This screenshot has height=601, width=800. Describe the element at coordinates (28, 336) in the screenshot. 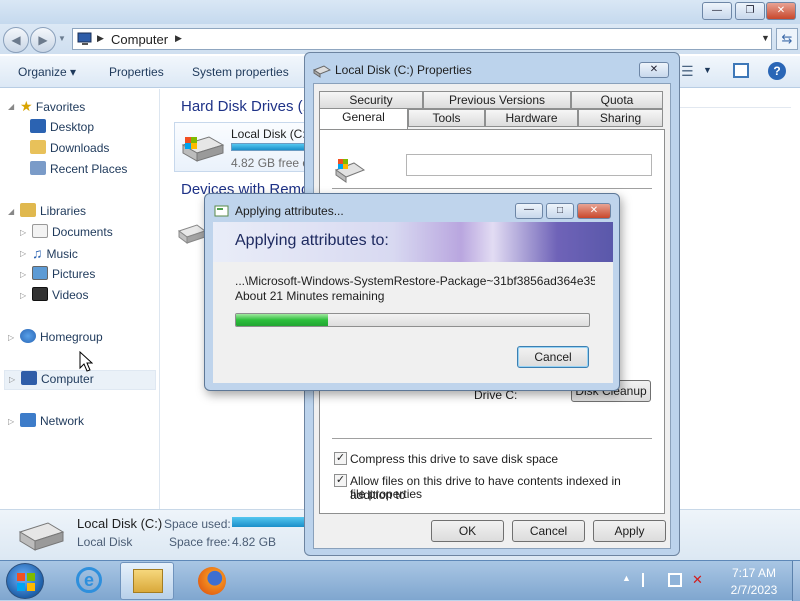

I see `homegroup-icon` at that location.